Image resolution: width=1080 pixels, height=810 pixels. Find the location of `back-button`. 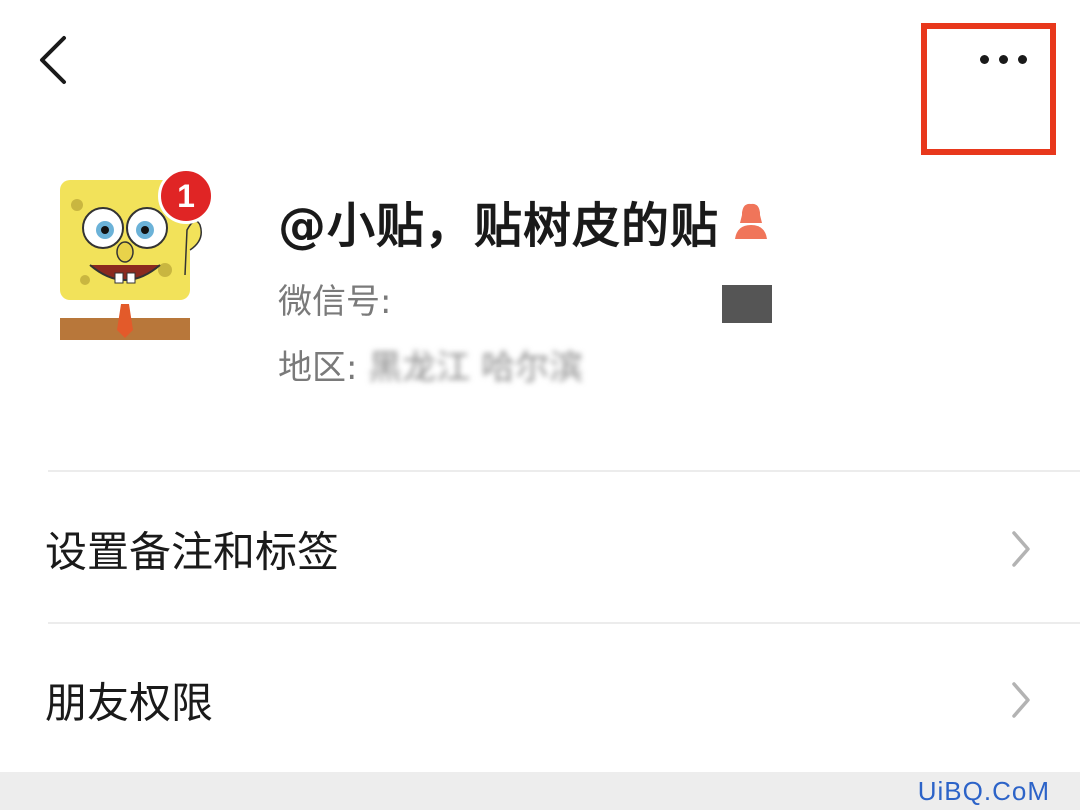

back-button is located at coordinates (55, 60).